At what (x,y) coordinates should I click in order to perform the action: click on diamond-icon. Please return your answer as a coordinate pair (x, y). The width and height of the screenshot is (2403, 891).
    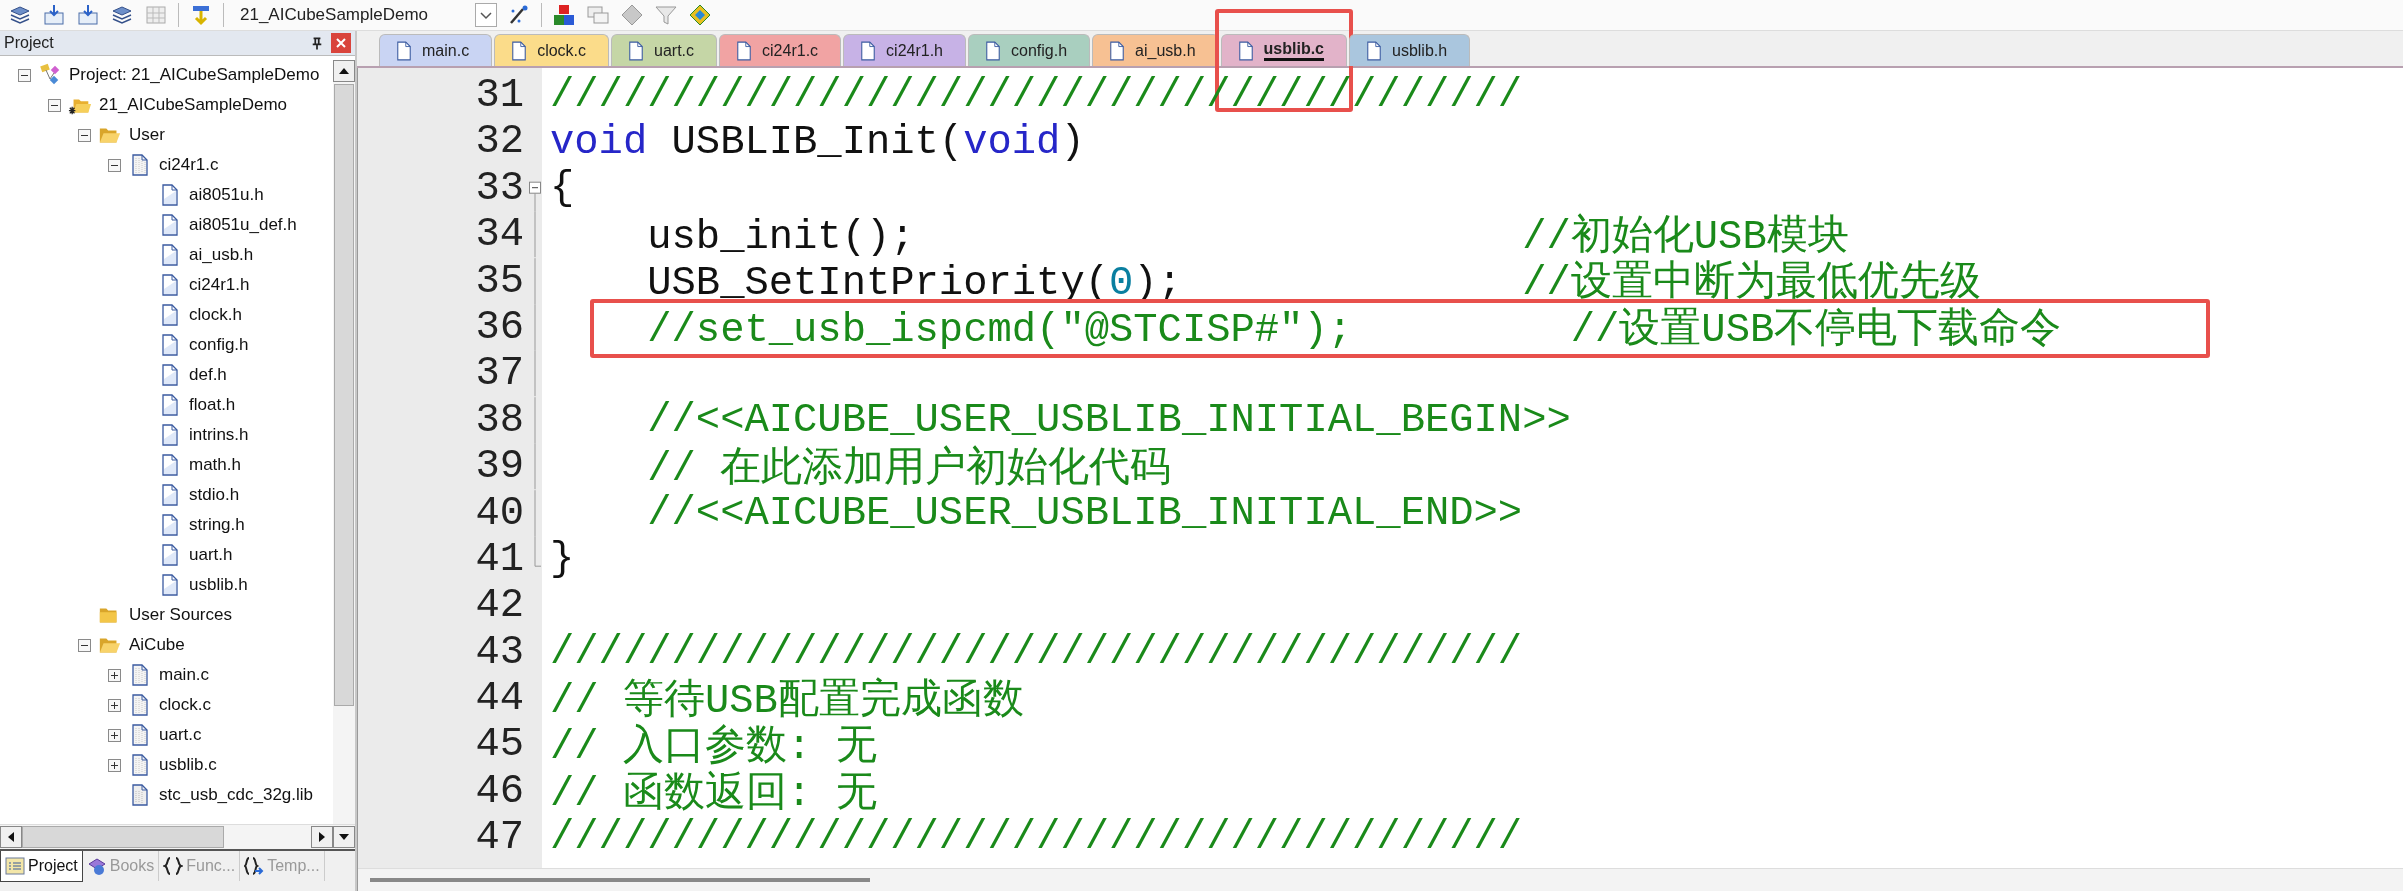
    Looking at the image, I should click on (632, 15).